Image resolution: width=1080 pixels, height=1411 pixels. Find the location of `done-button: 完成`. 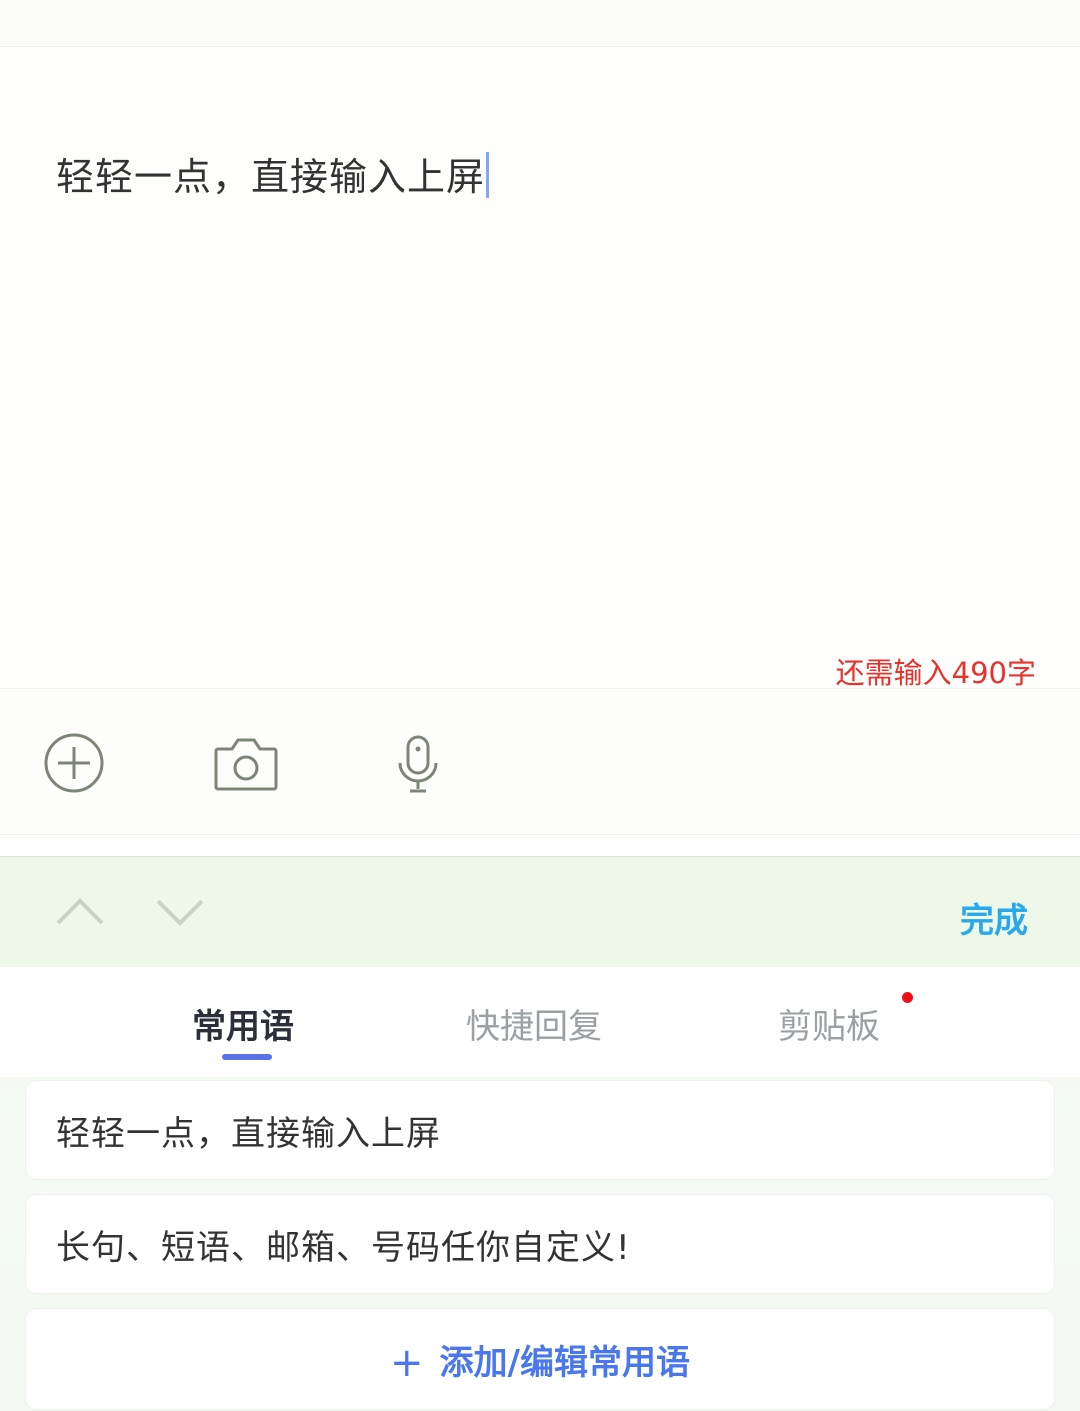

done-button: 完成 is located at coordinates (994, 917).